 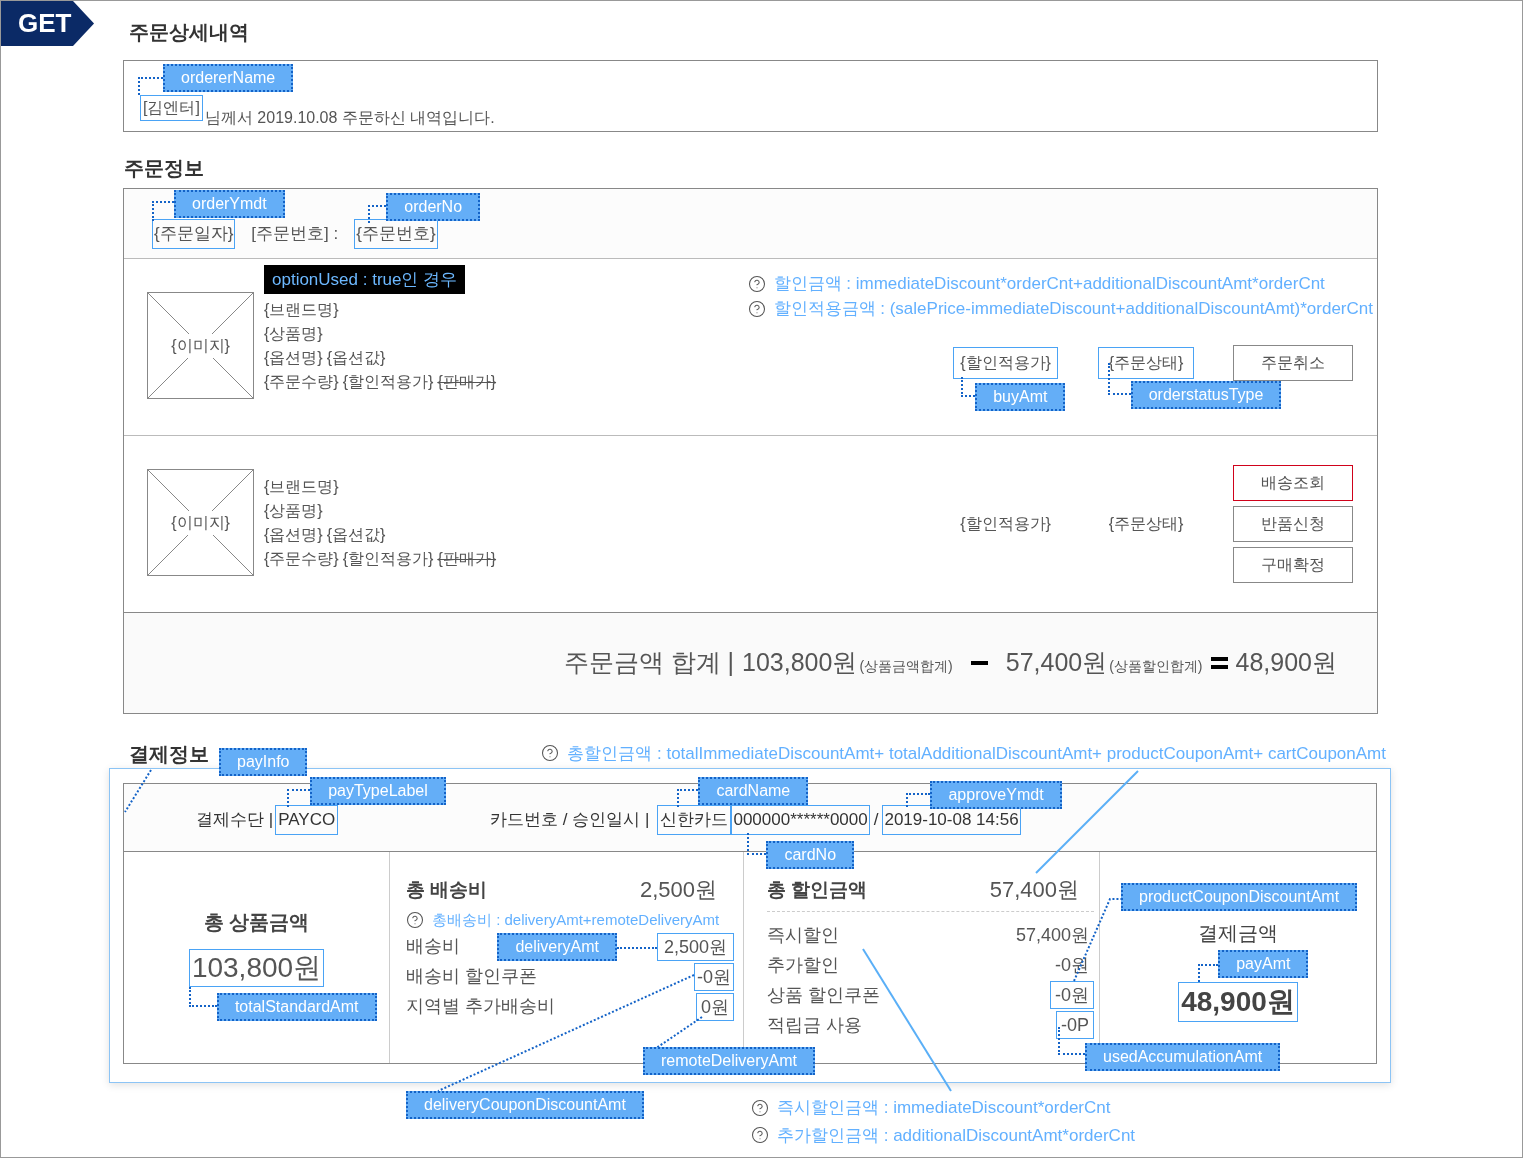 What do you see at coordinates (803, 965) in the screenshot?
I see `row-label: 추가할인` at bounding box center [803, 965].